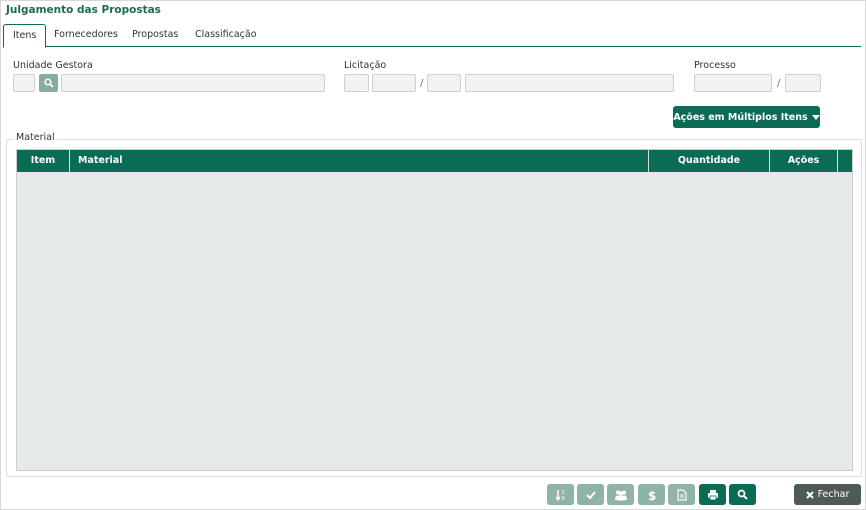 This screenshot has width=866, height=510. I want to click on unidade-gestora-label: Unidade Gestora, so click(53, 65).